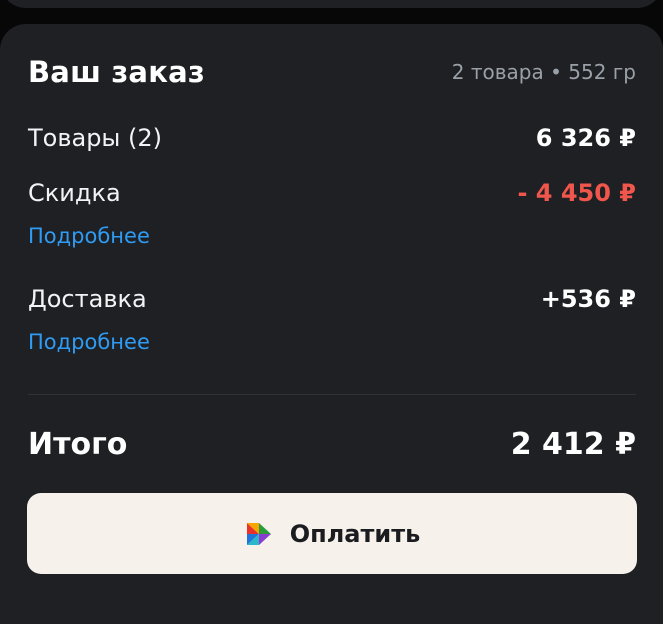 This screenshot has height=624, width=663. I want to click on pay-button-label: Оплатить, so click(355, 533).